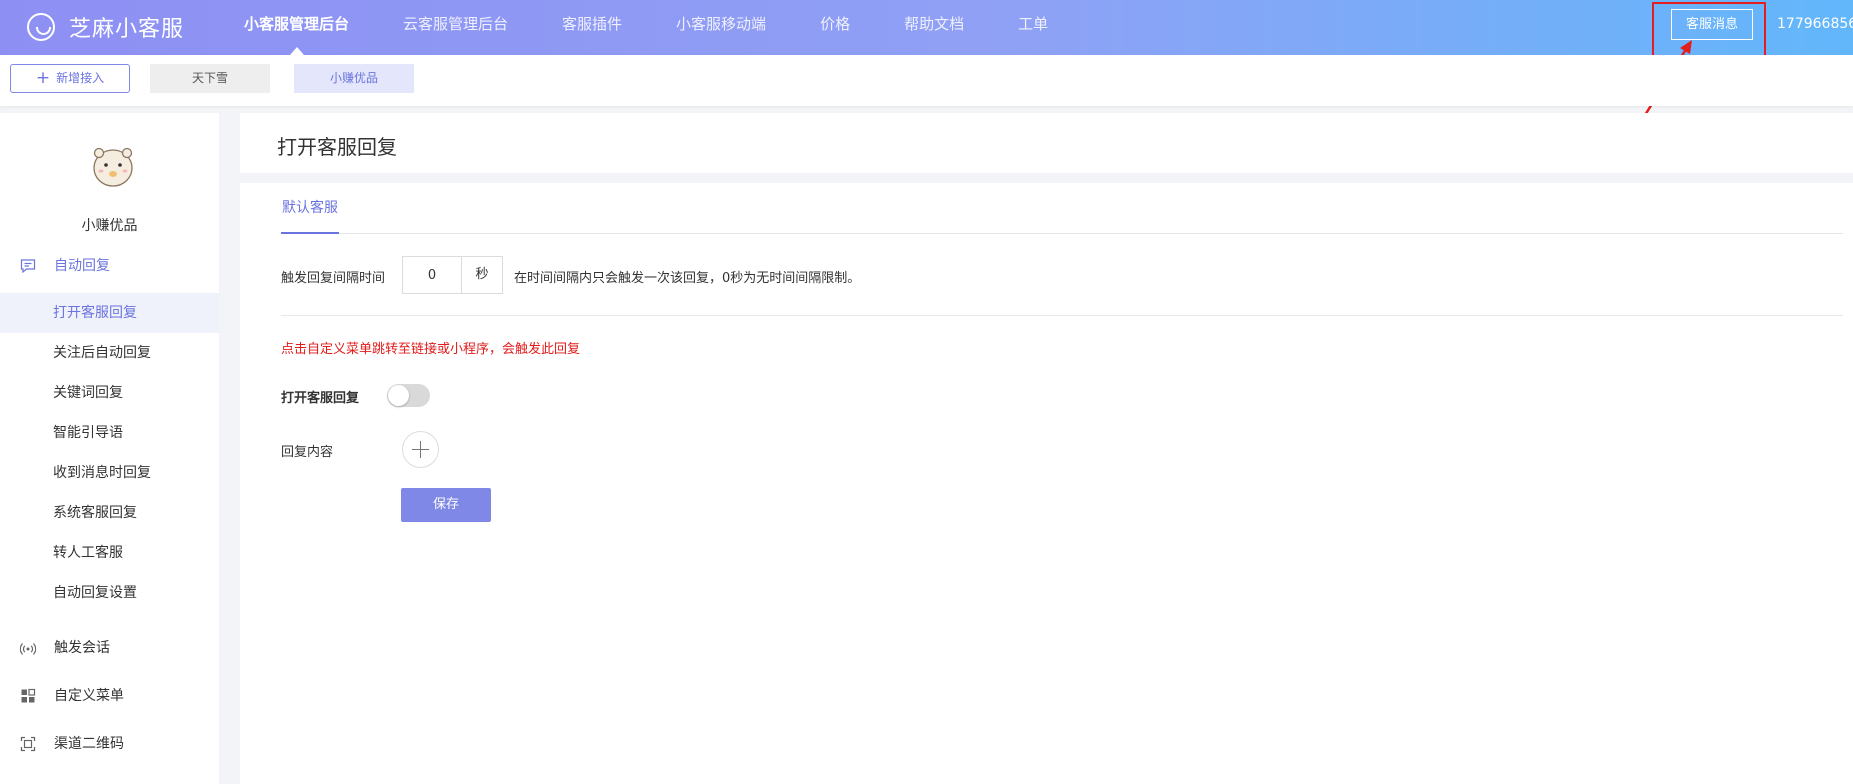 The width and height of the screenshot is (1853, 784). Describe the element at coordinates (337, 147) in the screenshot. I see `page-title: 打开客服回复` at that location.